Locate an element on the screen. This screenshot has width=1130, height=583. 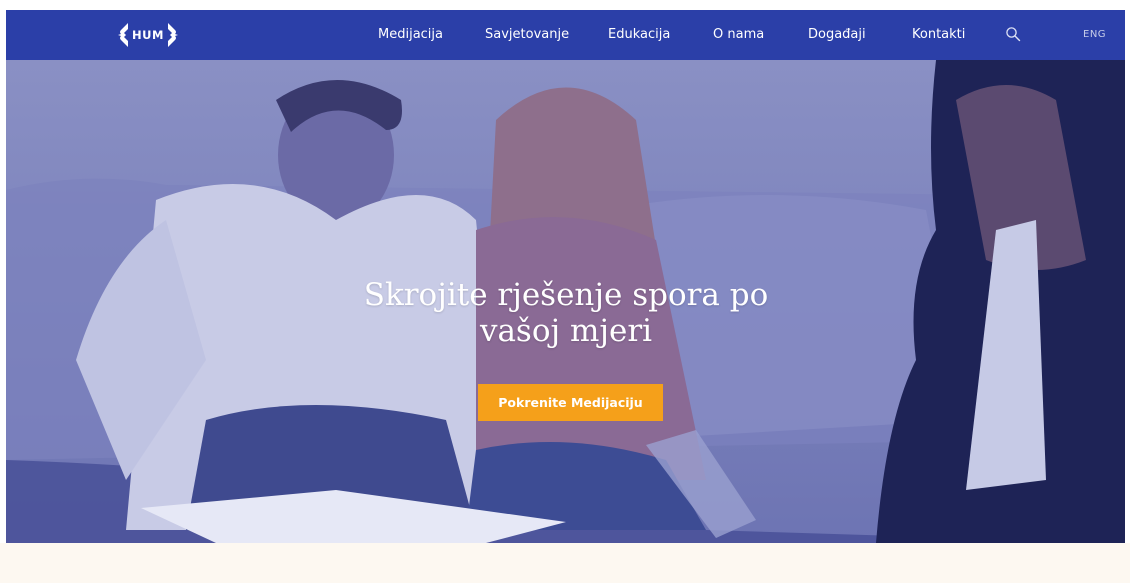
search-icon is located at coordinates (1013, 34).